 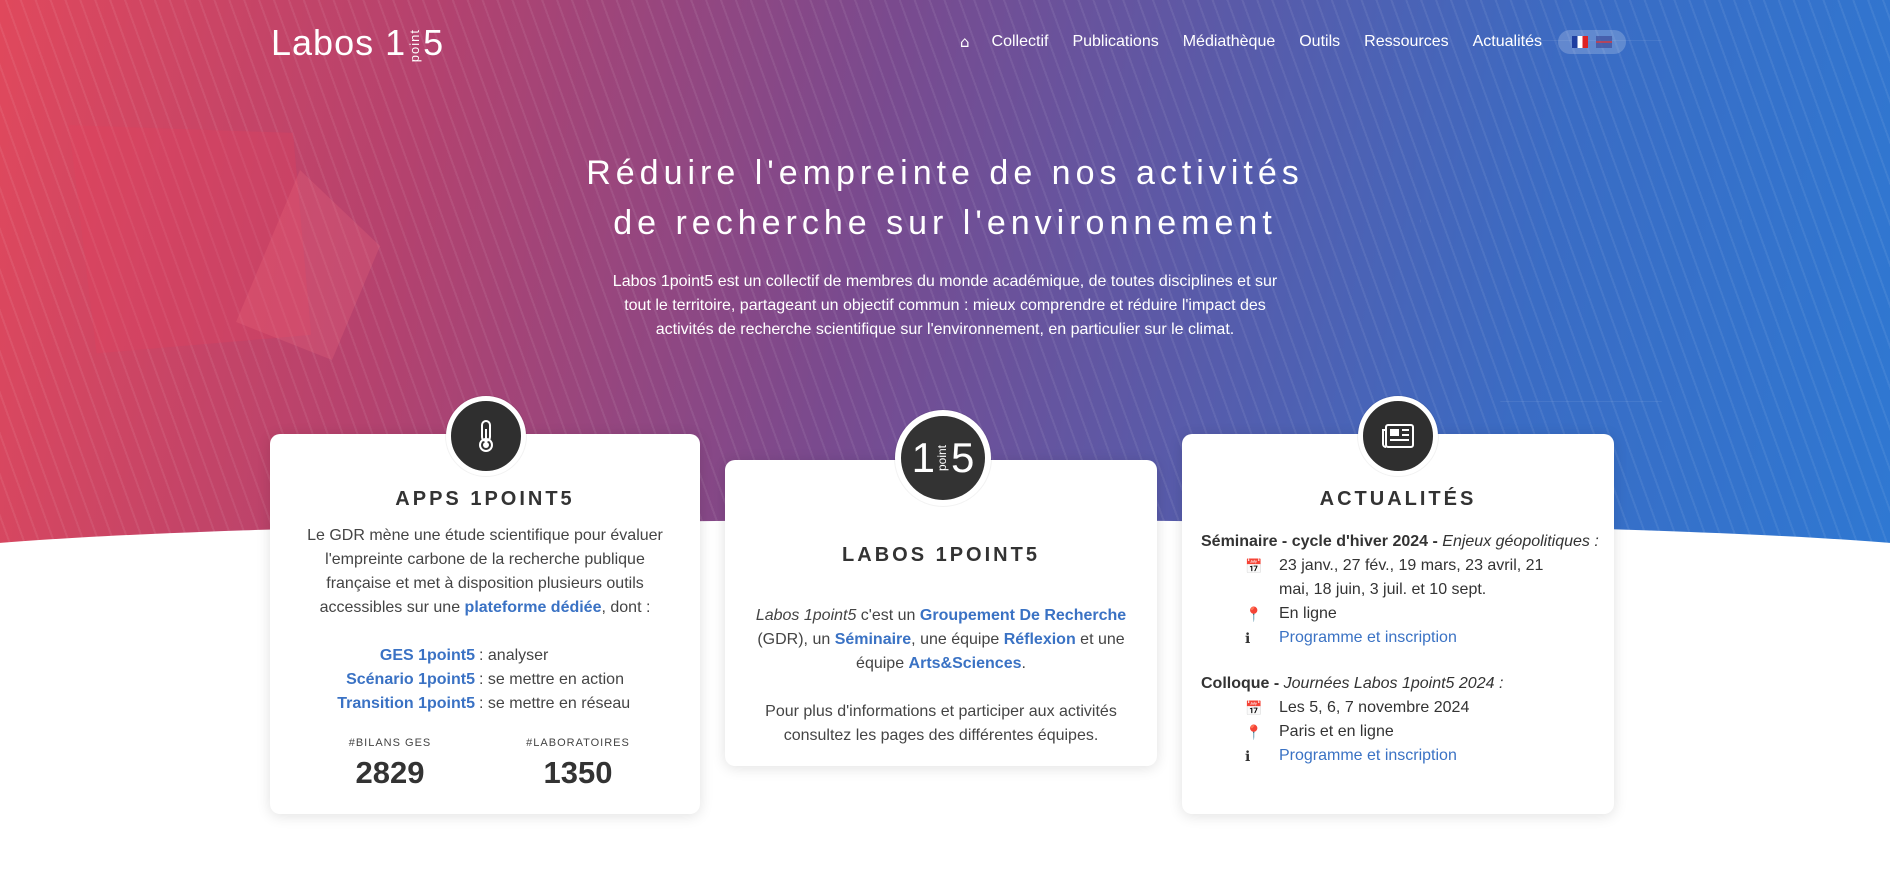 I want to click on labos-card-title: LABOS 1POINT5, so click(x=941, y=555).